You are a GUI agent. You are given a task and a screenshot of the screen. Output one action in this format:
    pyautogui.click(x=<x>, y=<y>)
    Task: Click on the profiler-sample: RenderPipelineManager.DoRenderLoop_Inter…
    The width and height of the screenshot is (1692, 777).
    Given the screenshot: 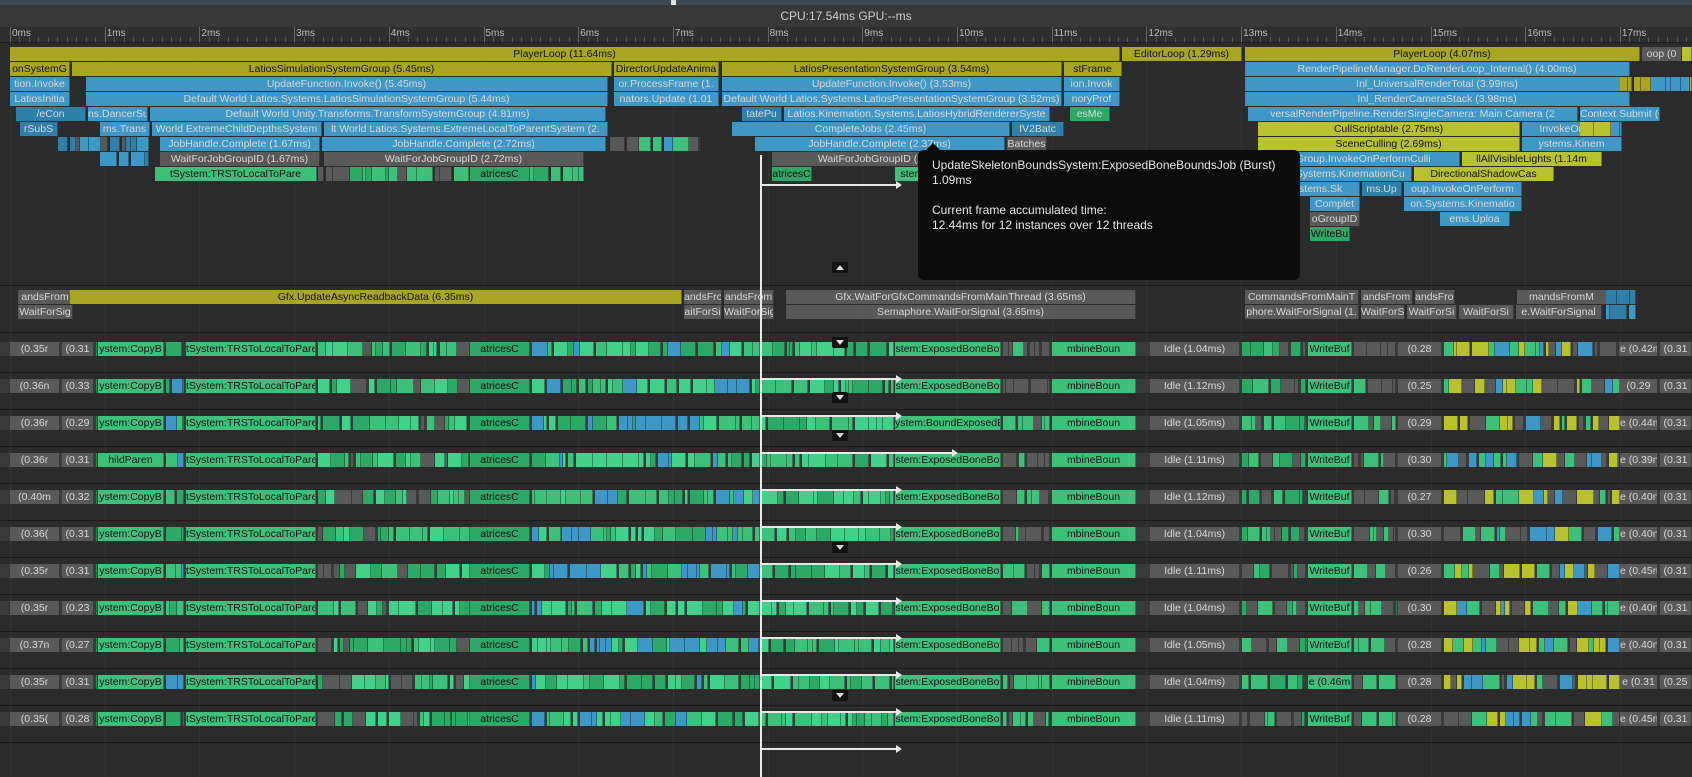 What is the action you would take?
    pyautogui.click(x=1437, y=69)
    